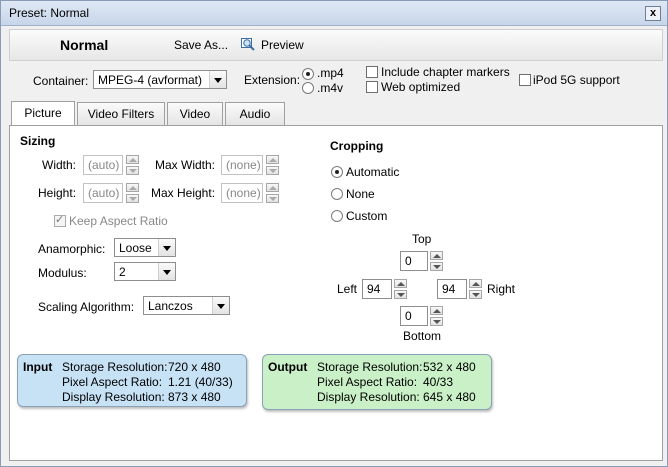 This screenshot has width=668, height=467. I want to click on height-stepper, so click(132, 193).